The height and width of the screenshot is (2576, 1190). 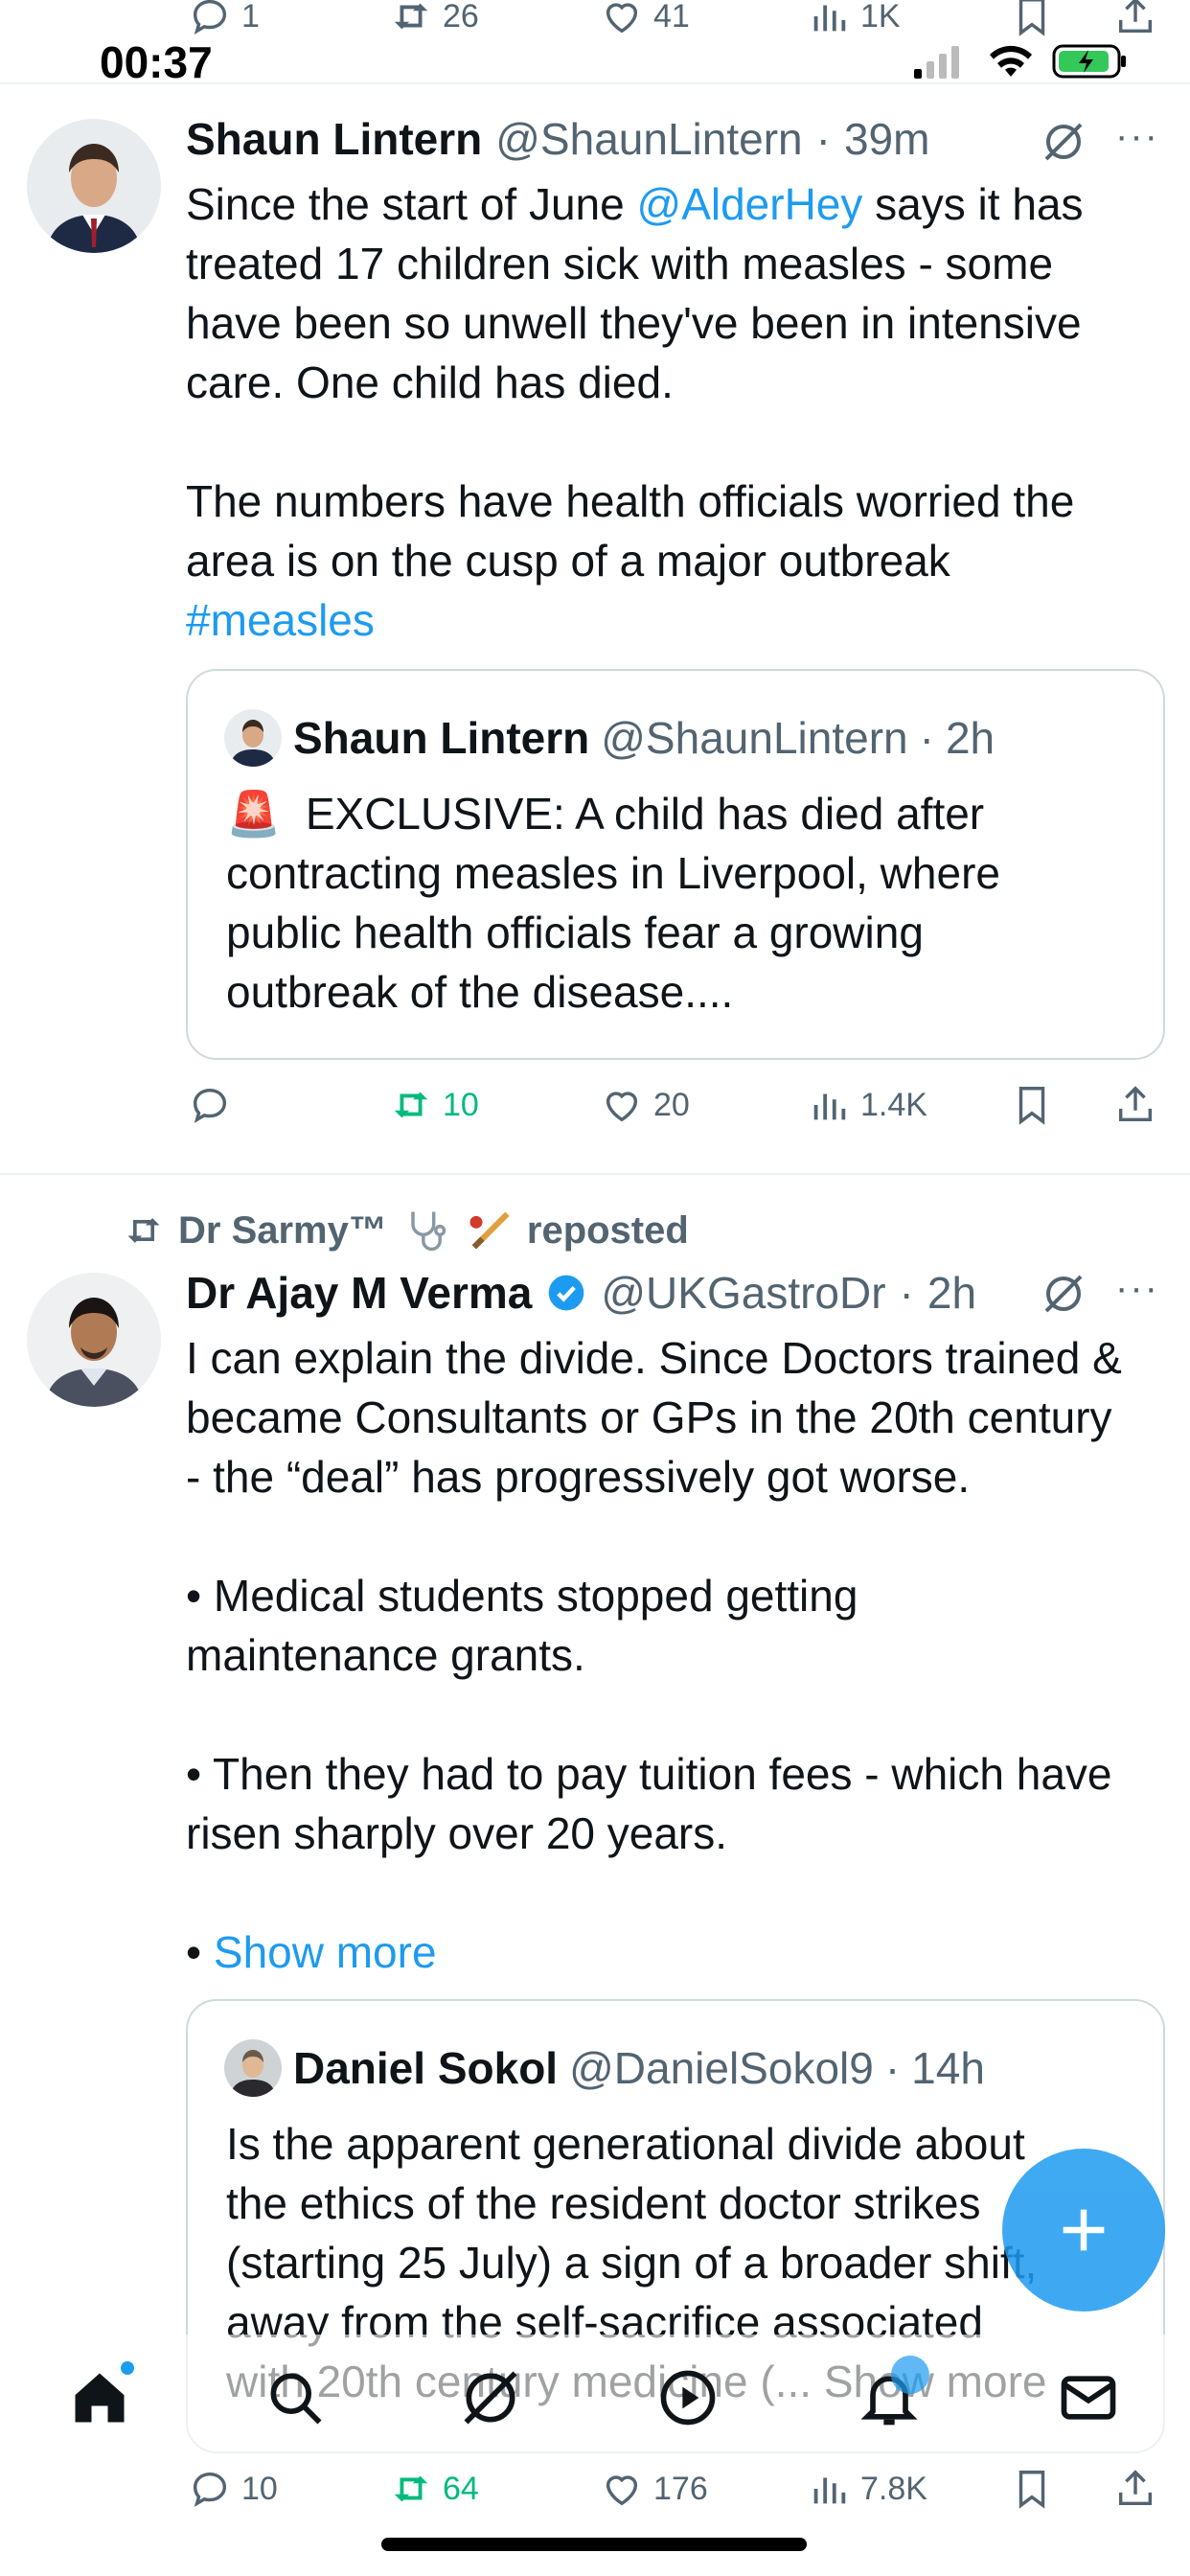 What do you see at coordinates (867, 2489) in the screenshot?
I see `views-action: 7.8K` at bounding box center [867, 2489].